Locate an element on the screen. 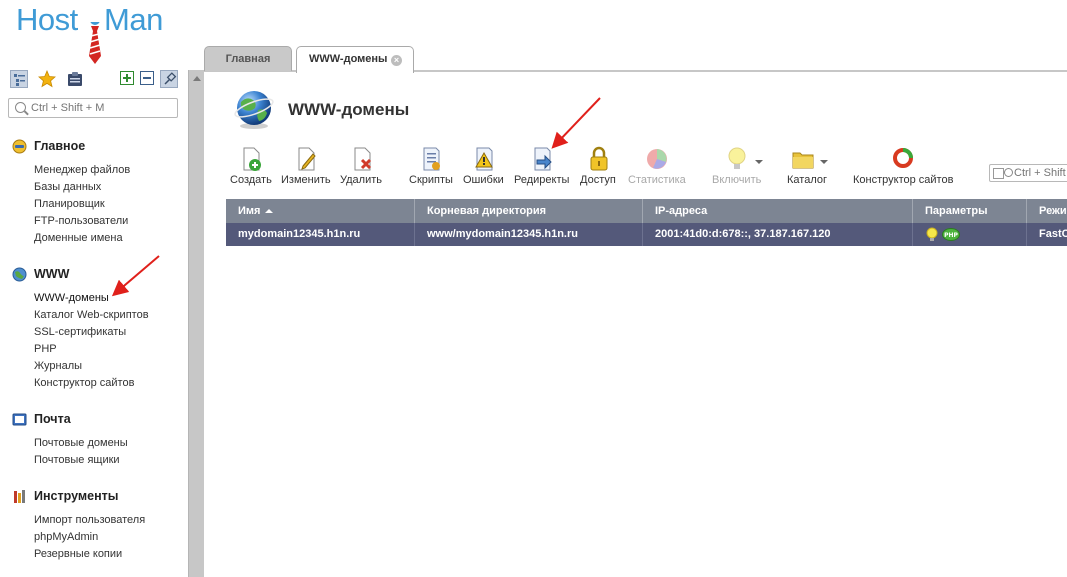  tab-www-domains: WWW-домены × is located at coordinates (355, 59).